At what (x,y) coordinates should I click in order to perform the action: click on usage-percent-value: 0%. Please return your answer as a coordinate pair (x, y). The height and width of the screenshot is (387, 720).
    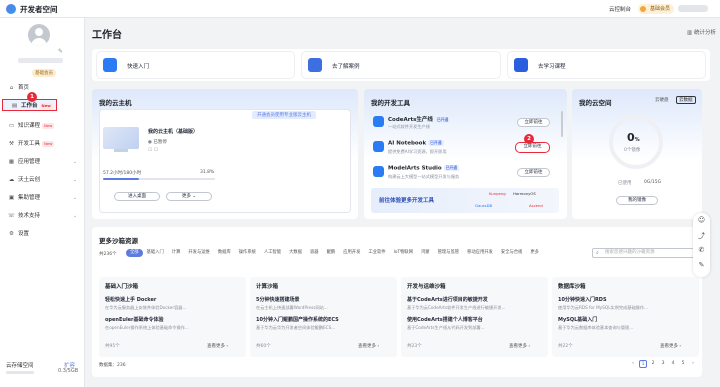
    Looking at the image, I should click on (633, 137).